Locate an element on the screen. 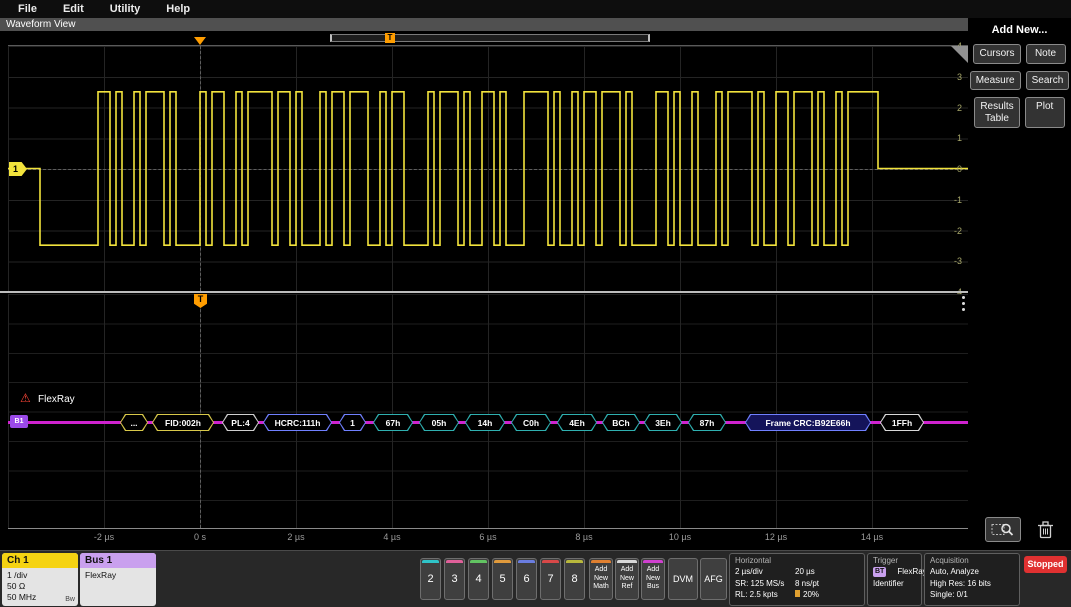 The image size is (1071, 607). channel-6-button: 6 is located at coordinates (526, 579).